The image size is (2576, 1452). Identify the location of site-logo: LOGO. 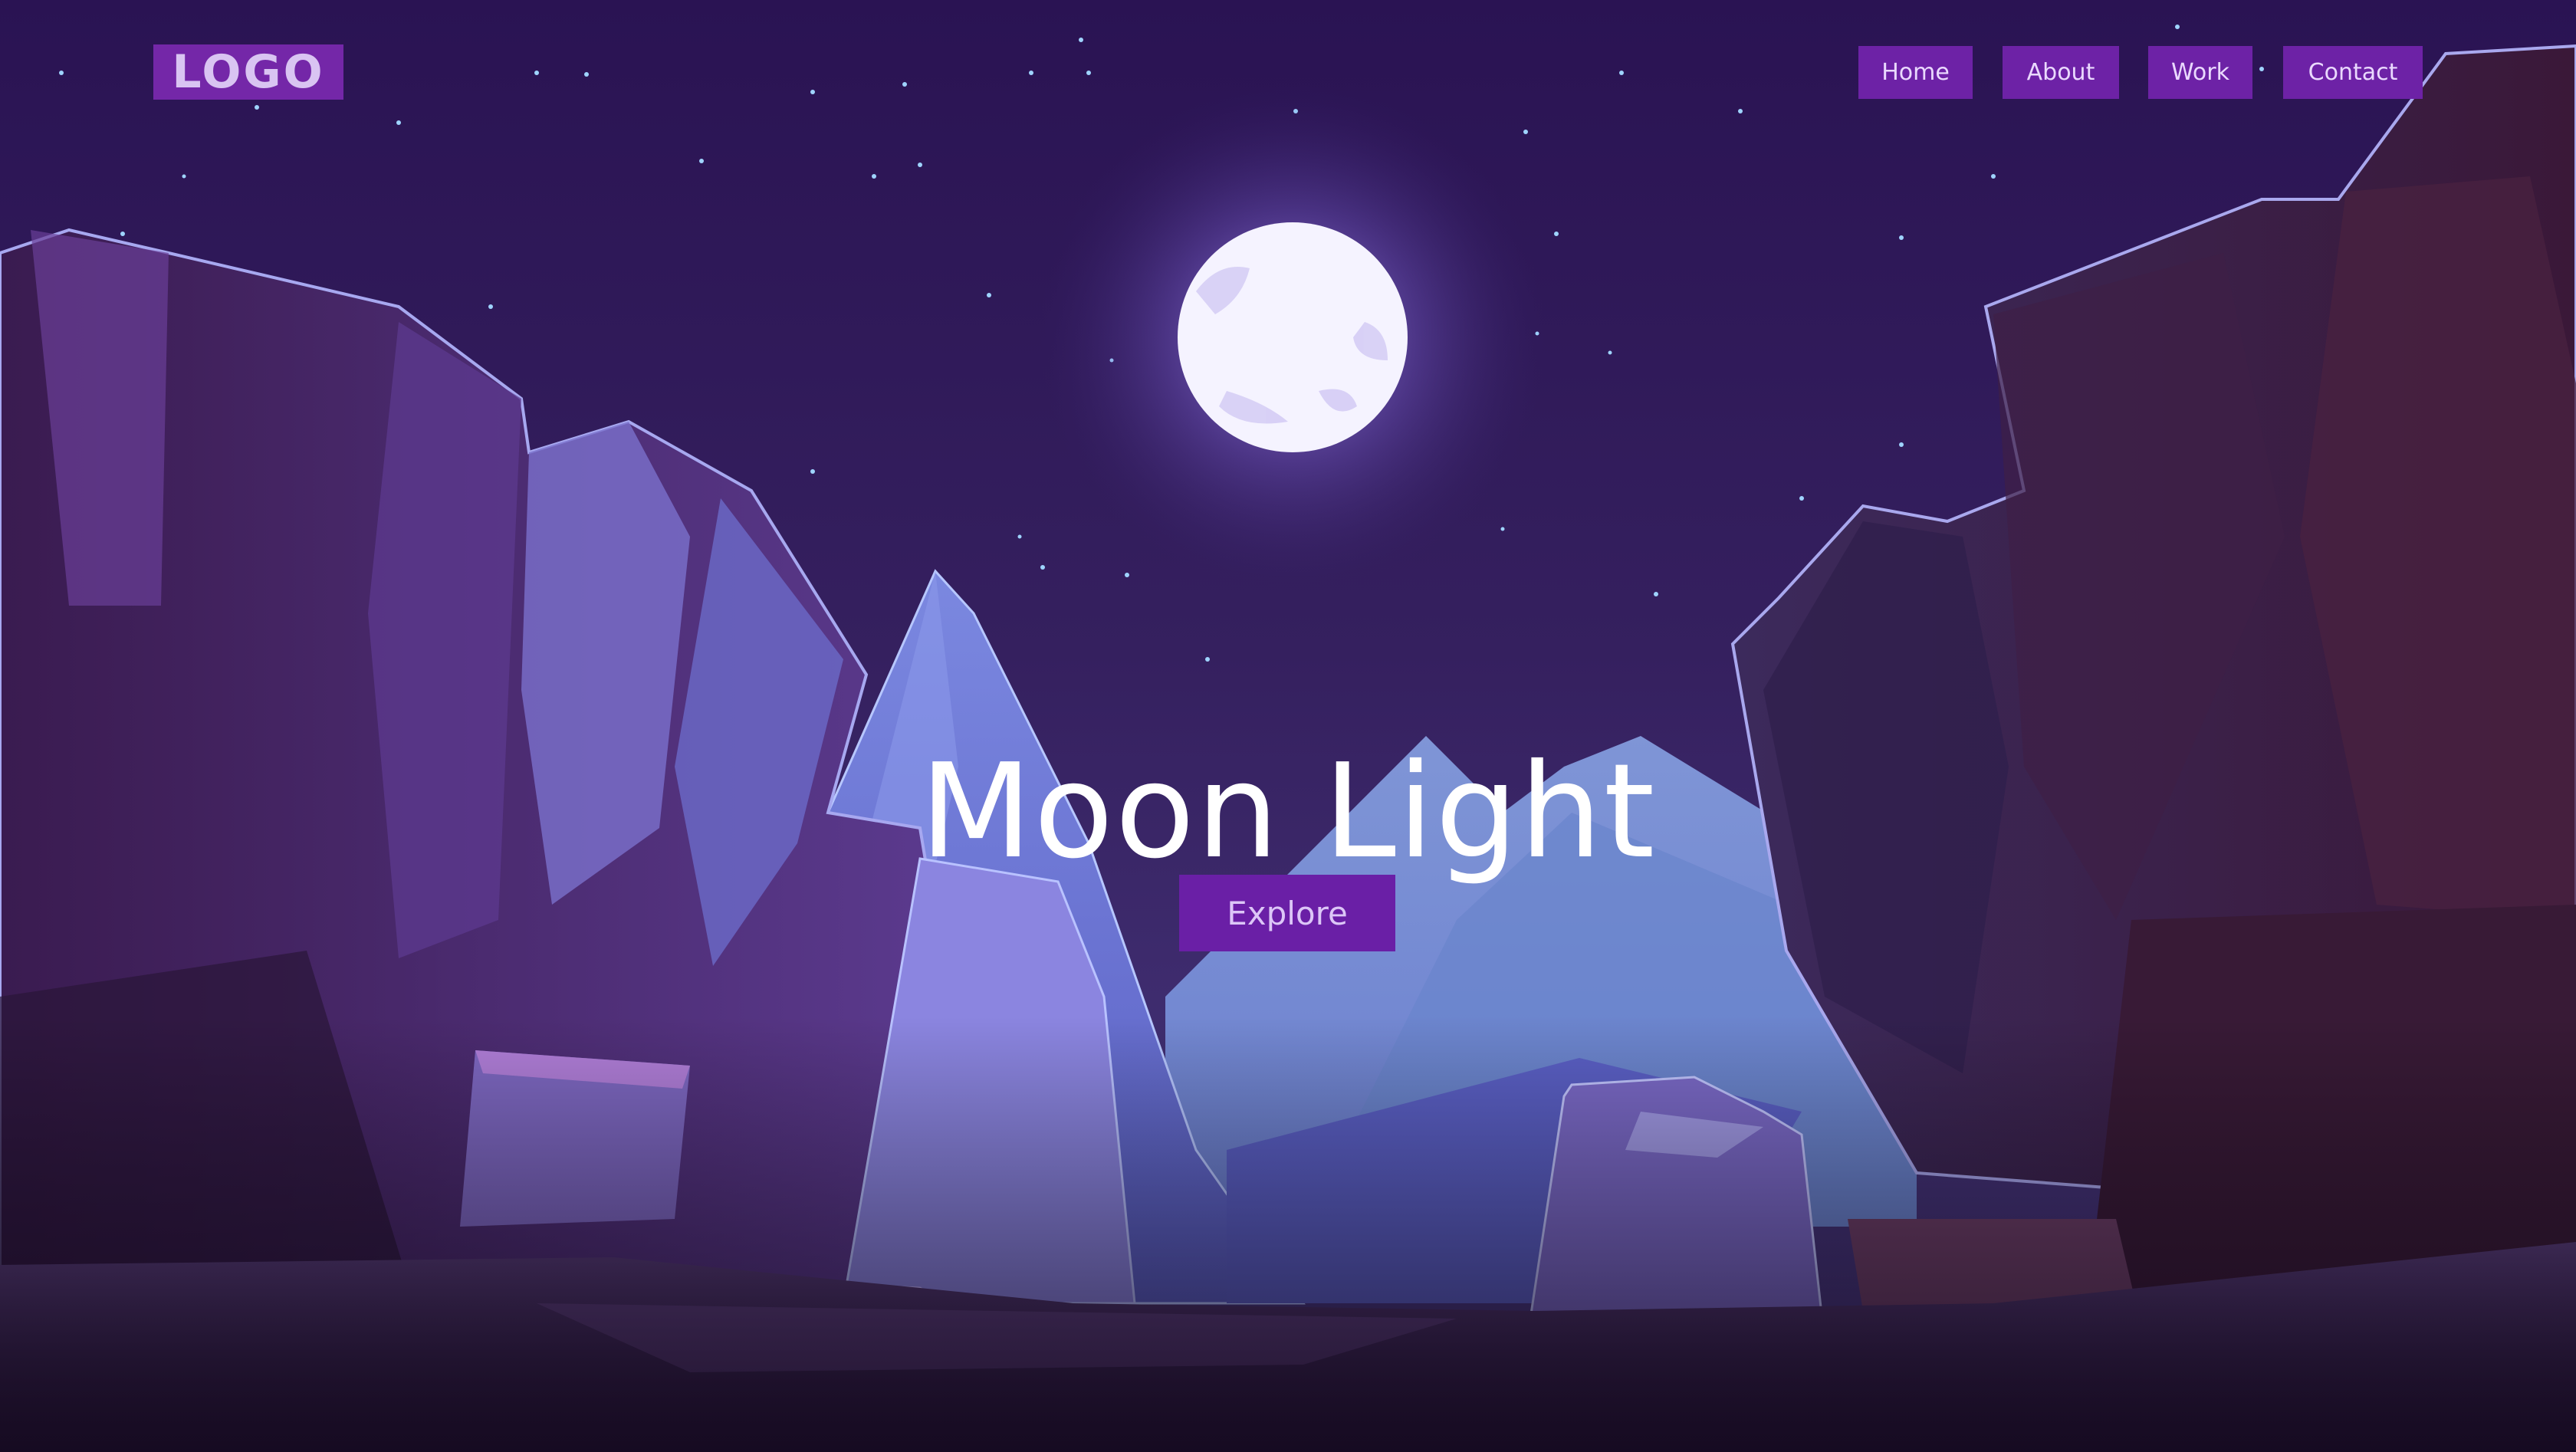
(248, 72).